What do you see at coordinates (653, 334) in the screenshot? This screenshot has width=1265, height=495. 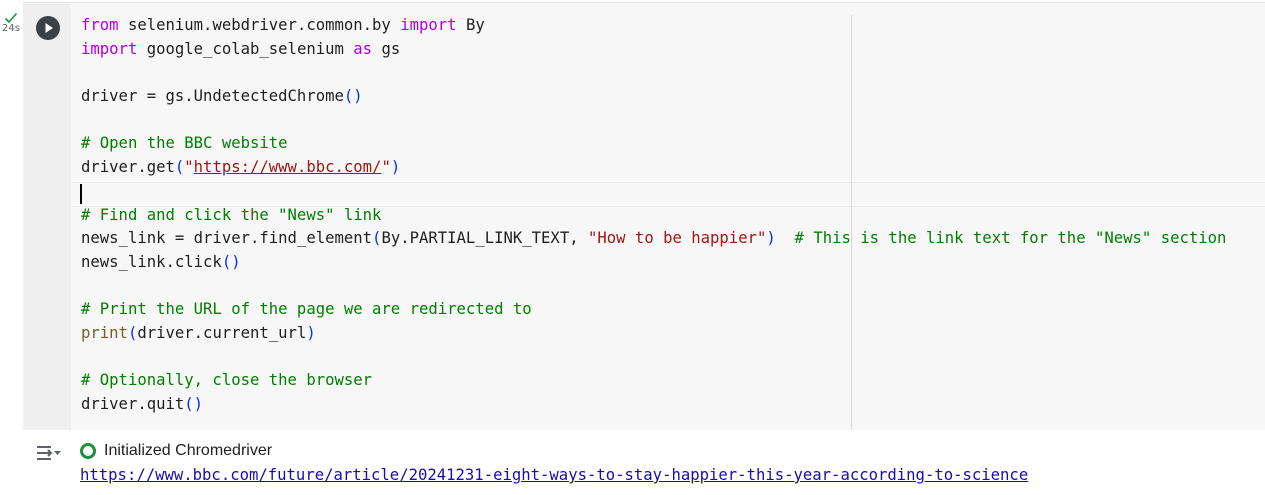 I see `code-line: print(driver.current_url)` at bounding box center [653, 334].